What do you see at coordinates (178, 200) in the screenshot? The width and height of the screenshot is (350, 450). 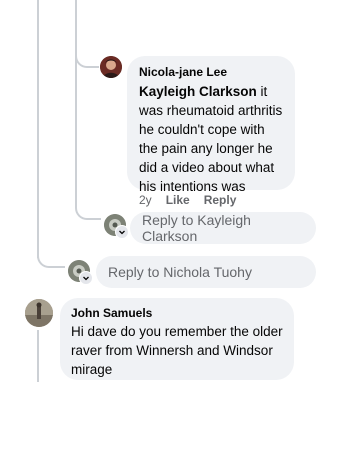 I see `like-button: Like` at bounding box center [178, 200].